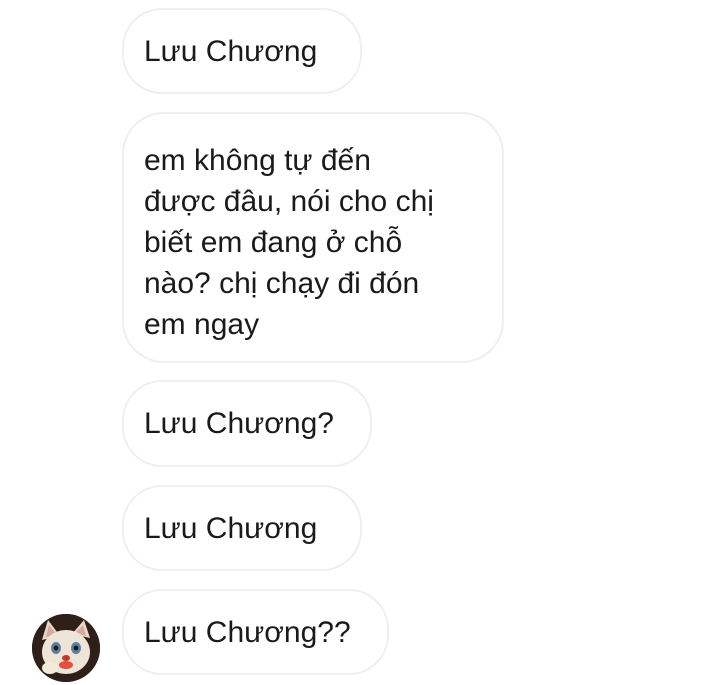  Describe the element at coordinates (257, 160) in the screenshot. I see `message-text-line: em không tự đến` at that location.